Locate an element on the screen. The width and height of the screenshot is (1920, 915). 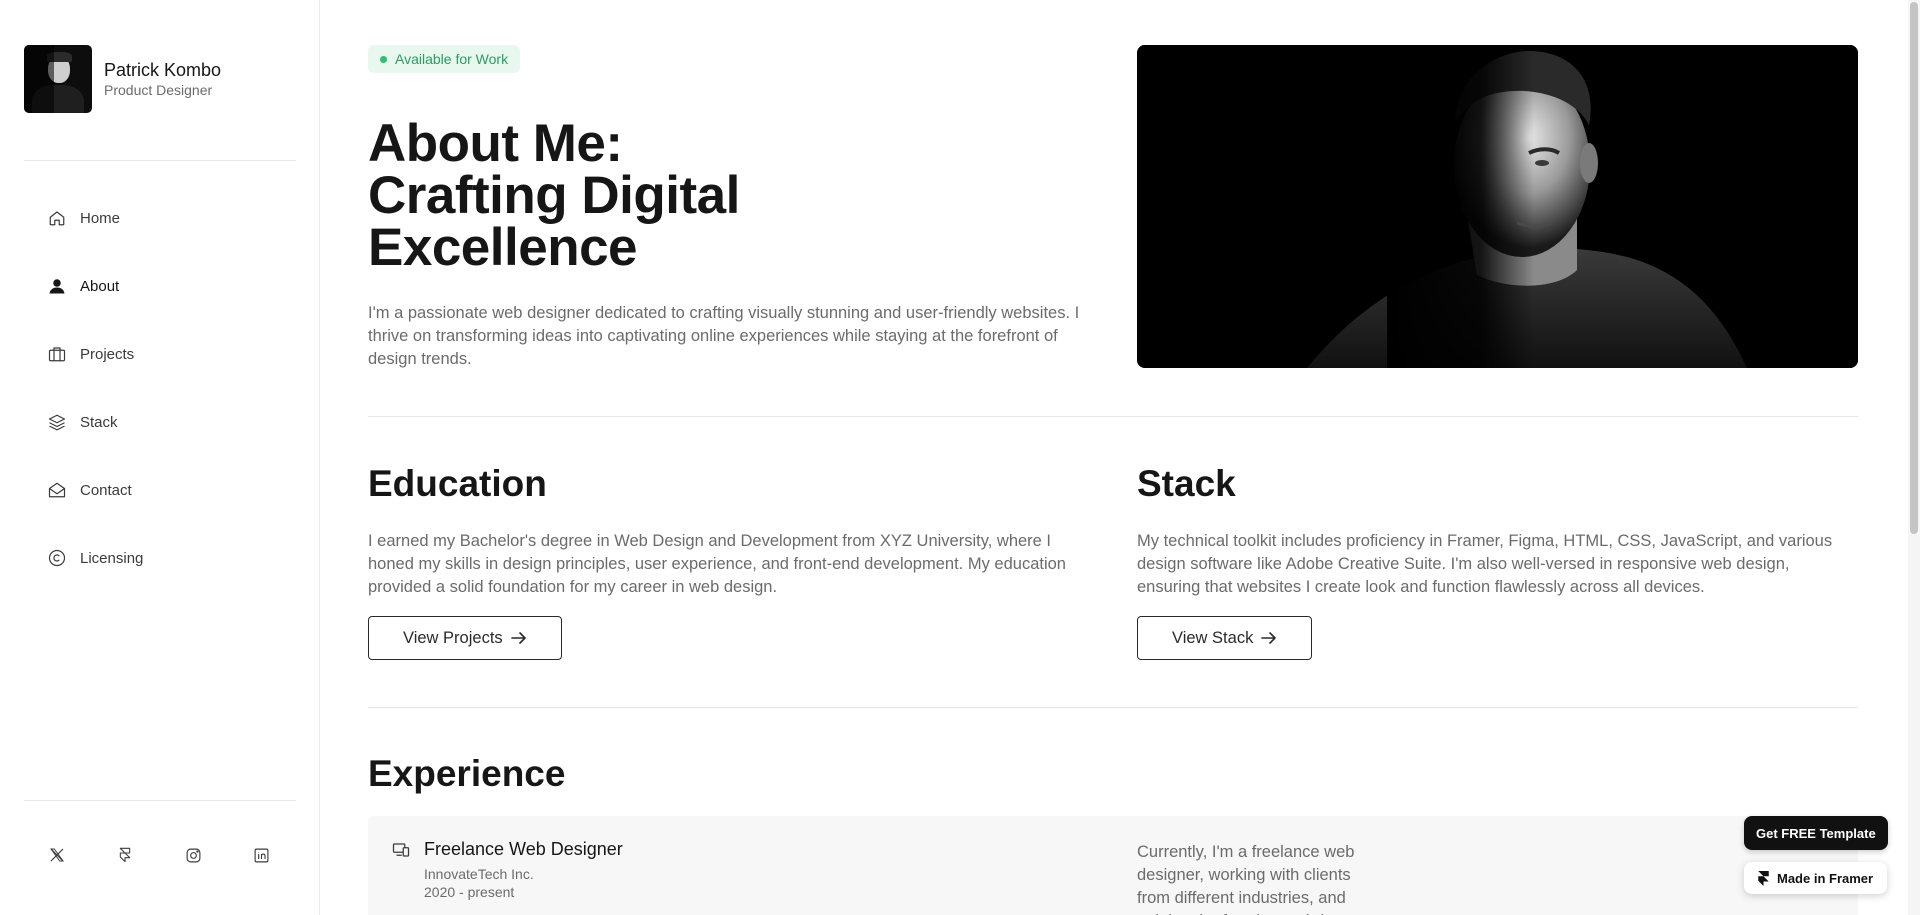
view-projects-button: View Projects is located at coordinates (465, 638).